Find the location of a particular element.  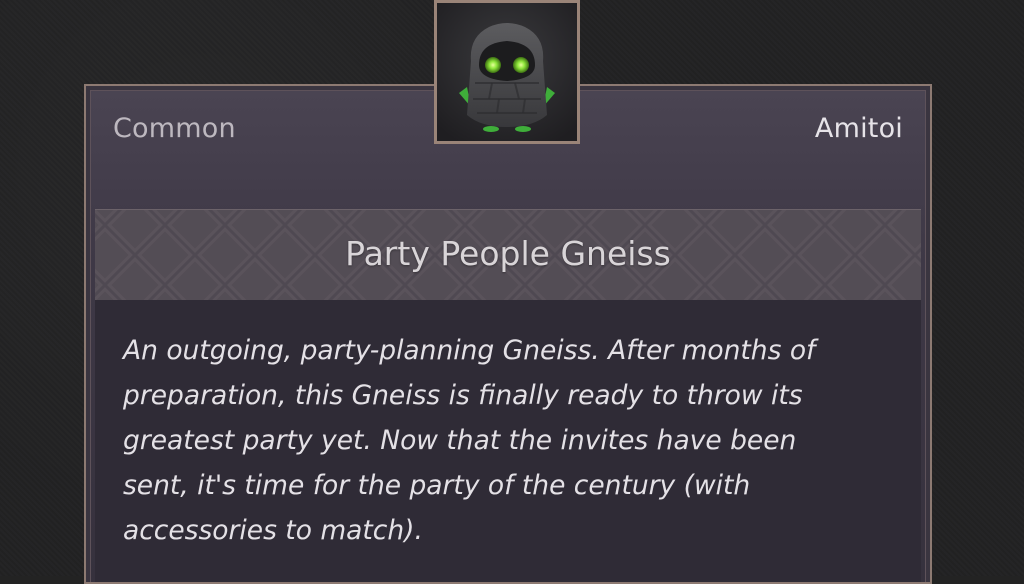

item-portrait is located at coordinates (507, 72).